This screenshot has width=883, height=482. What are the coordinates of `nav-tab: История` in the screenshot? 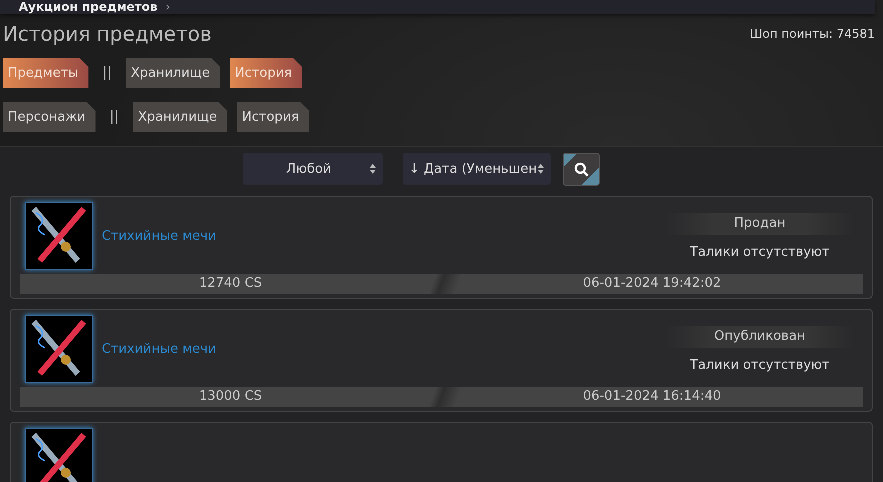 It's located at (273, 117).